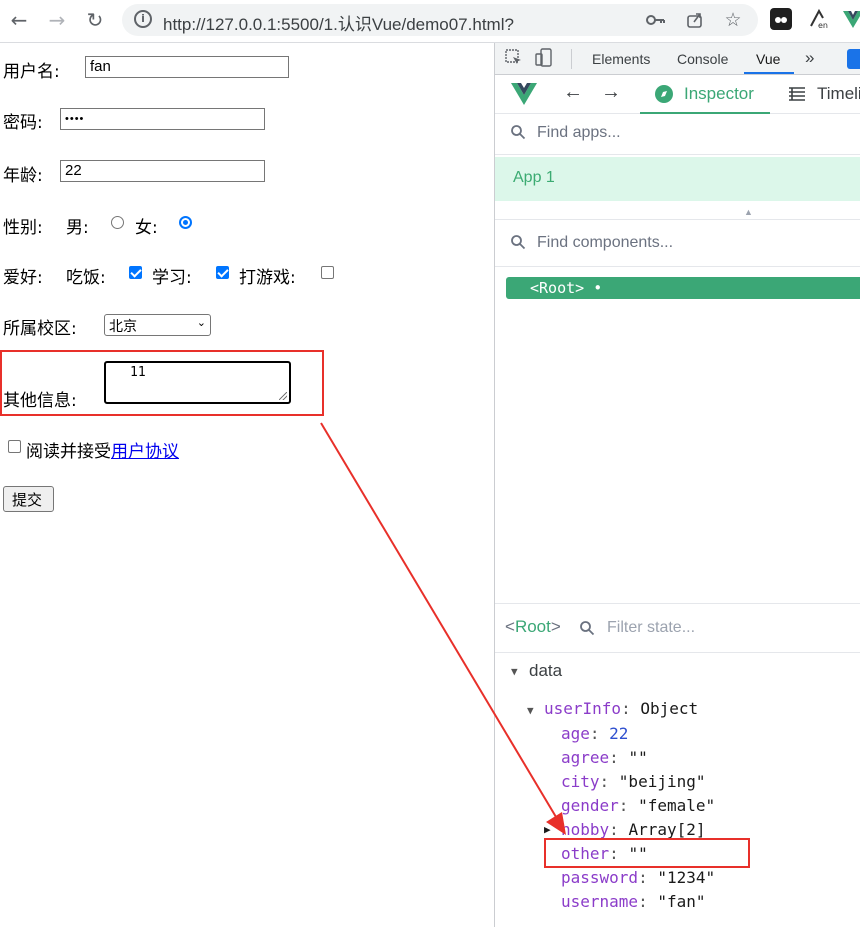  What do you see at coordinates (590, 805) in the screenshot?
I see `state-field-key: gender` at bounding box center [590, 805].